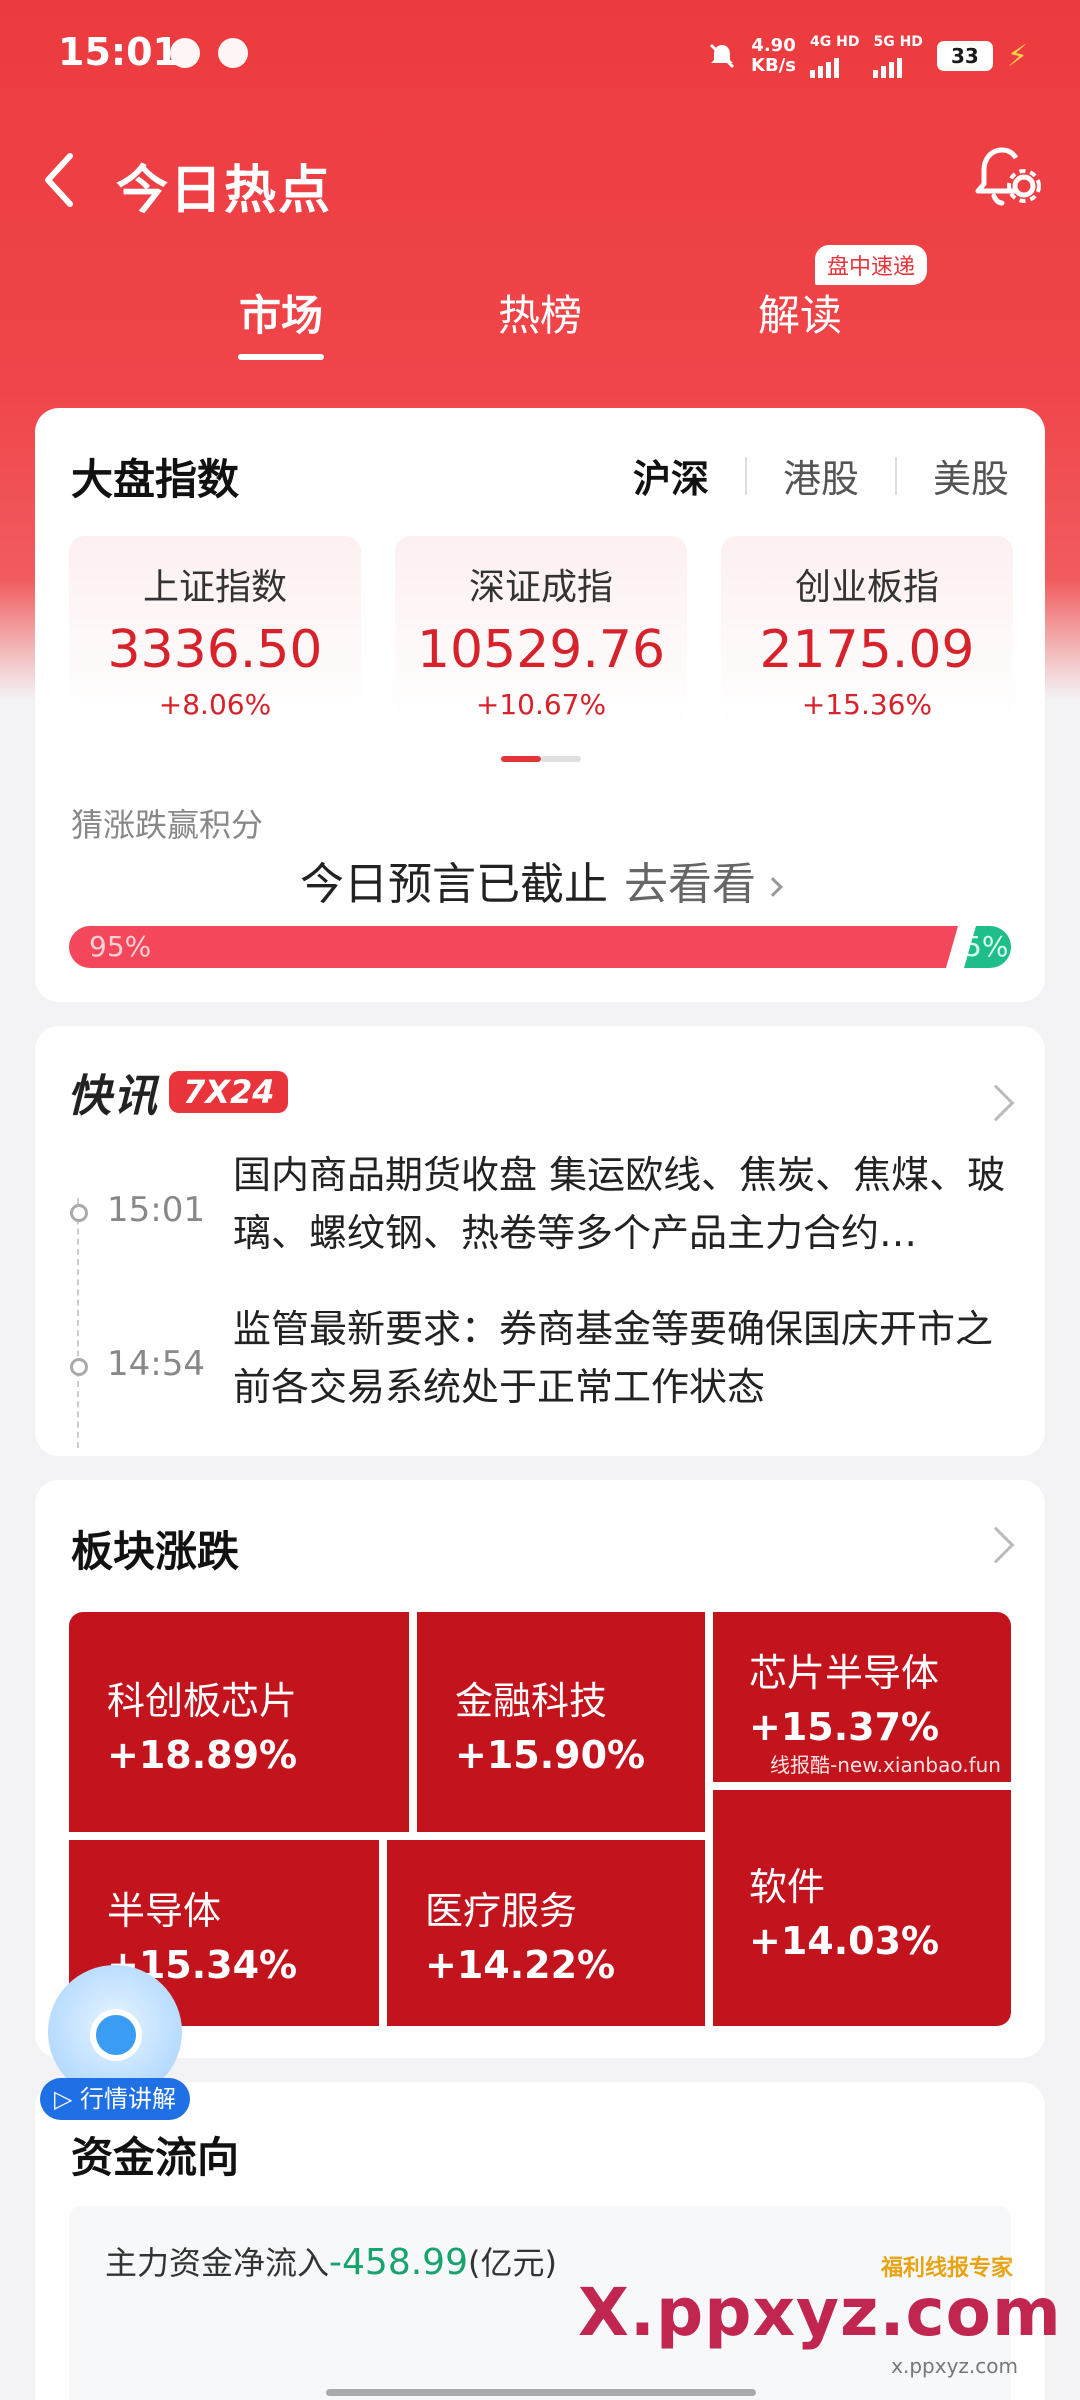 This screenshot has width=1080, height=2400. What do you see at coordinates (871, 265) in the screenshot?
I see `tab-badge: 盘中速递` at bounding box center [871, 265].